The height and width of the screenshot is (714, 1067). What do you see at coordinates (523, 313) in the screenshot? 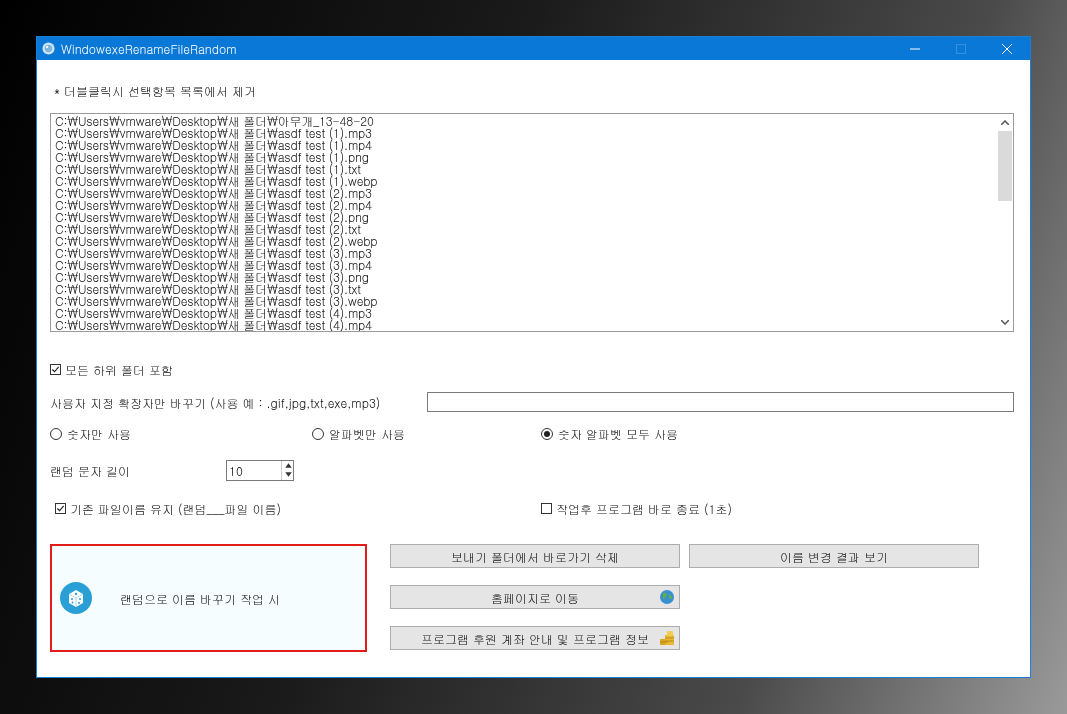
I see `file-path: C:₩Users₩vmware₩Desktop₩새 폴더₩asdf test (4).mp3` at bounding box center [523, 313].